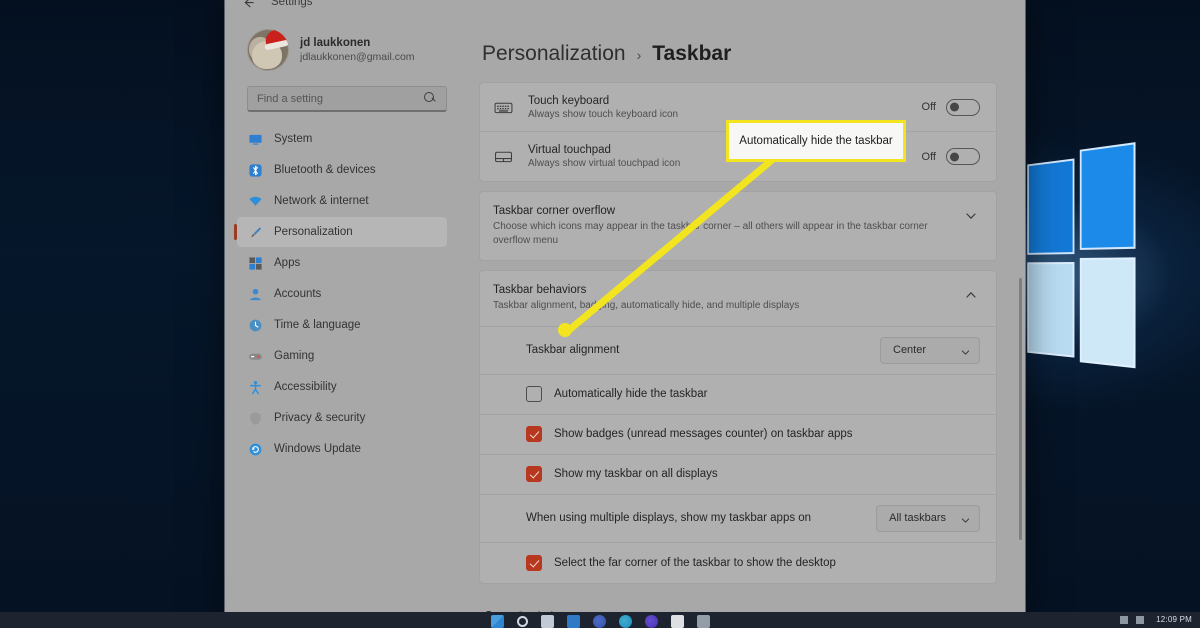  What do you see at coordinates (276, 38) in the screenshot?
I see `avatar-santa-hat` at bounding box center [276, 38].